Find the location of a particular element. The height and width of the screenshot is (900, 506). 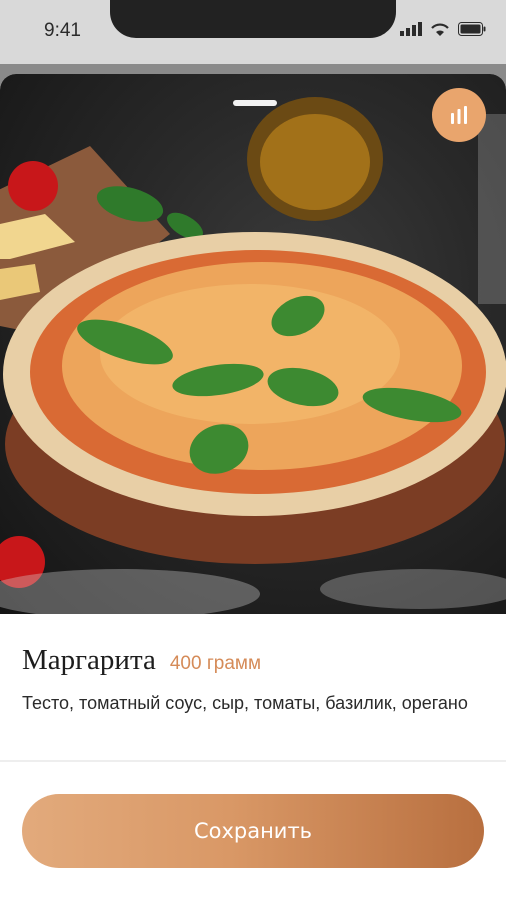

status-time: 9:41 is located at coordinates (62, 30).